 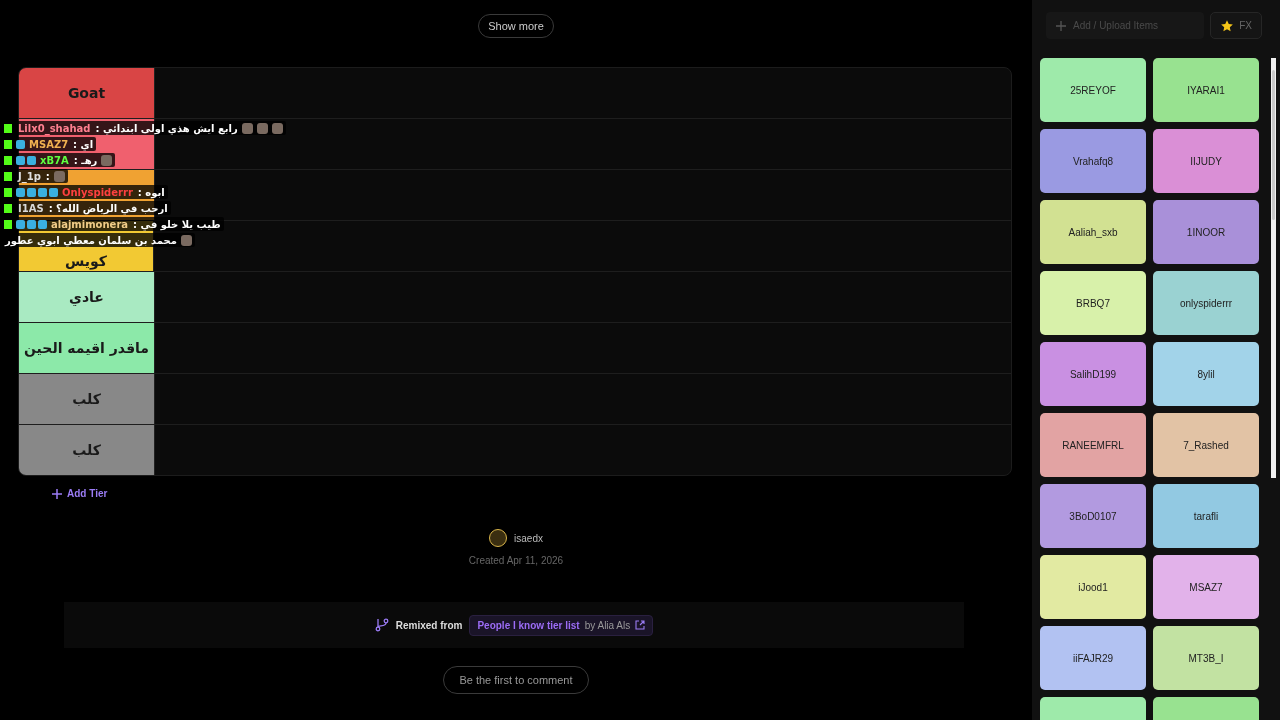 What do you see at coordinates (516, 26) in the screenshot?
I see `show-more-button: Show more` at bounding box center [516, 26].